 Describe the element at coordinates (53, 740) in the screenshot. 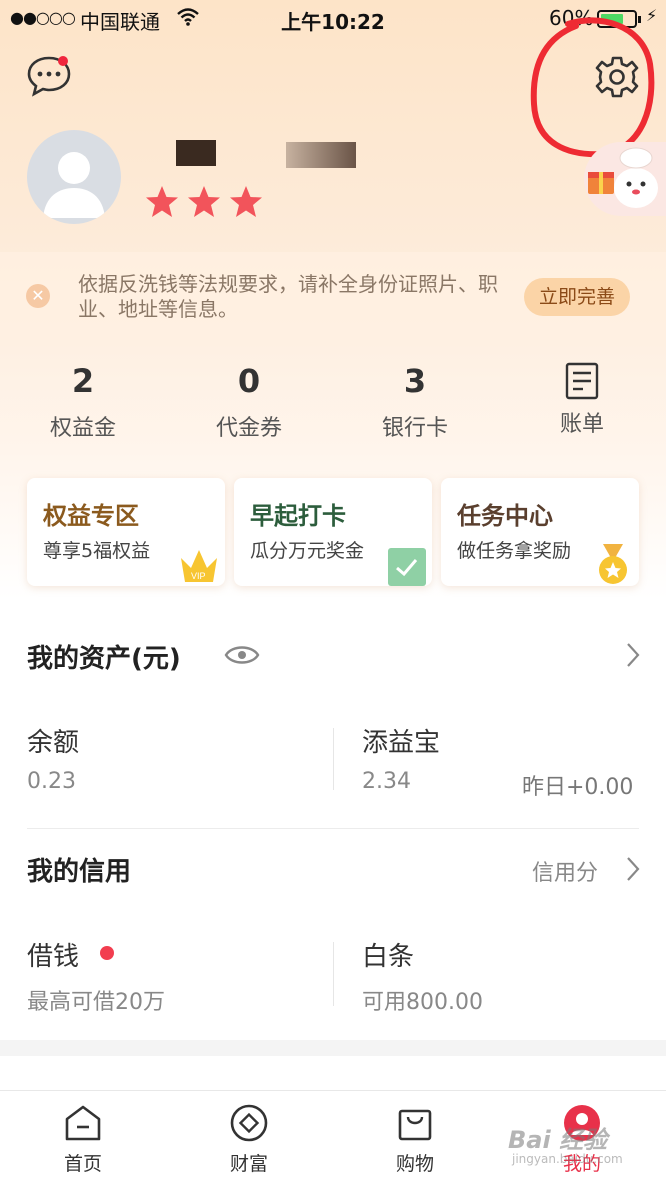

I see `balance-label: 余额` at that location.